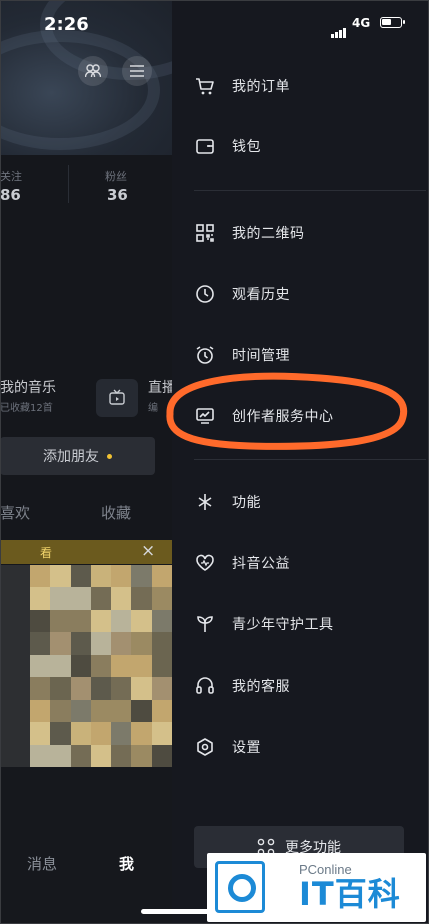 This screenshot has height=924, width=429. Describe the element at coordinates (246, 147) in the screenshot. I see `menu-label: 钱包` at that location.